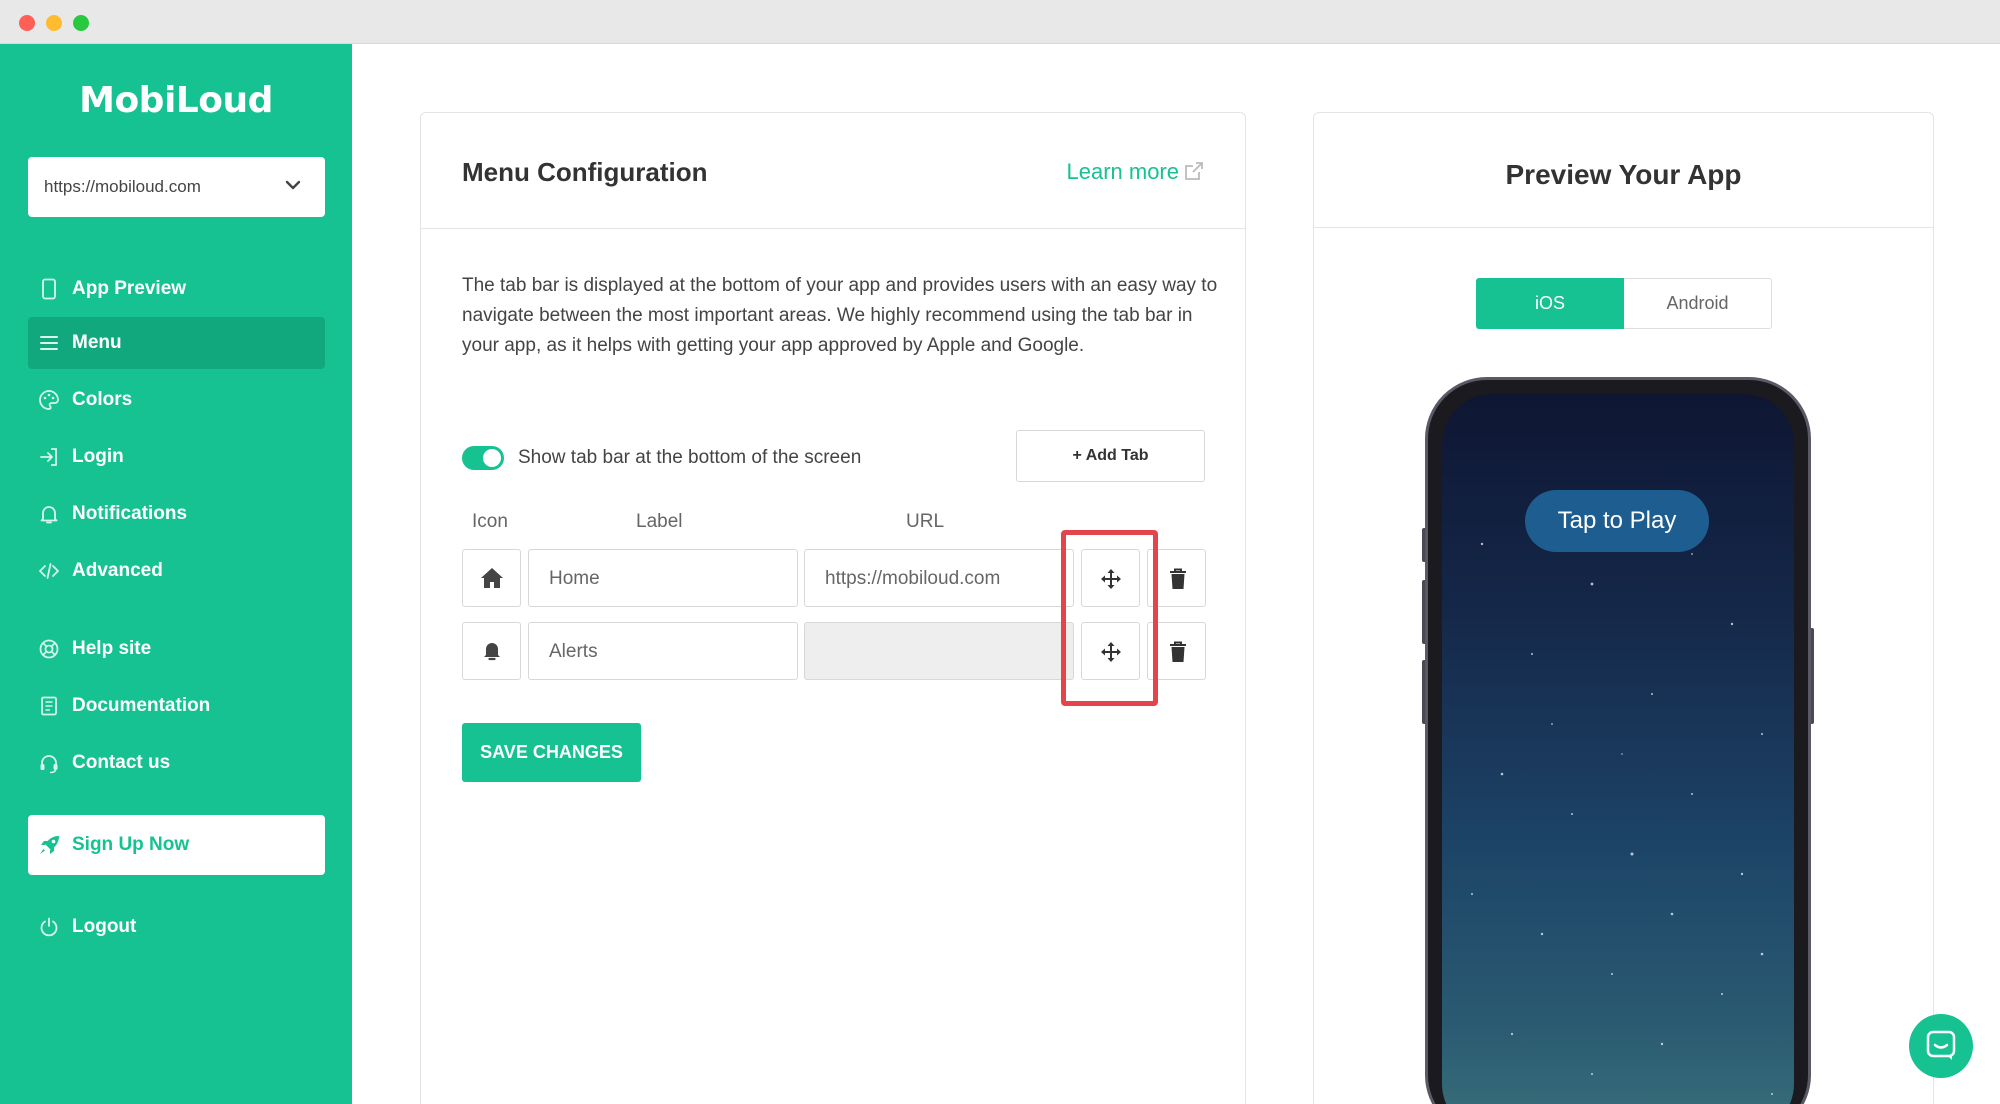 This screenshot has height=1104, width=2000. I want to click on sidebar-item-label: Colors, so click(102, 399).